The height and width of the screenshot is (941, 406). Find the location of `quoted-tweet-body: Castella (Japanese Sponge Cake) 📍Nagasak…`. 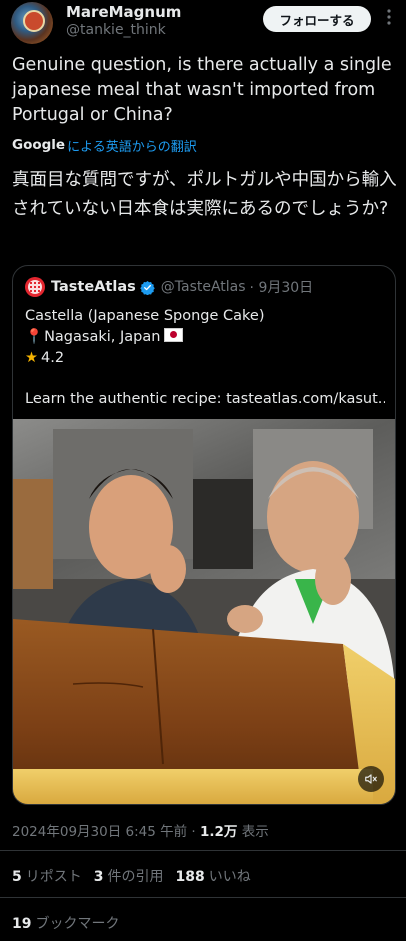

quoted-tweet-body: Castella (Japanese Sponge Cake) 📍Nagasak… is located at coordinates (205, 358).